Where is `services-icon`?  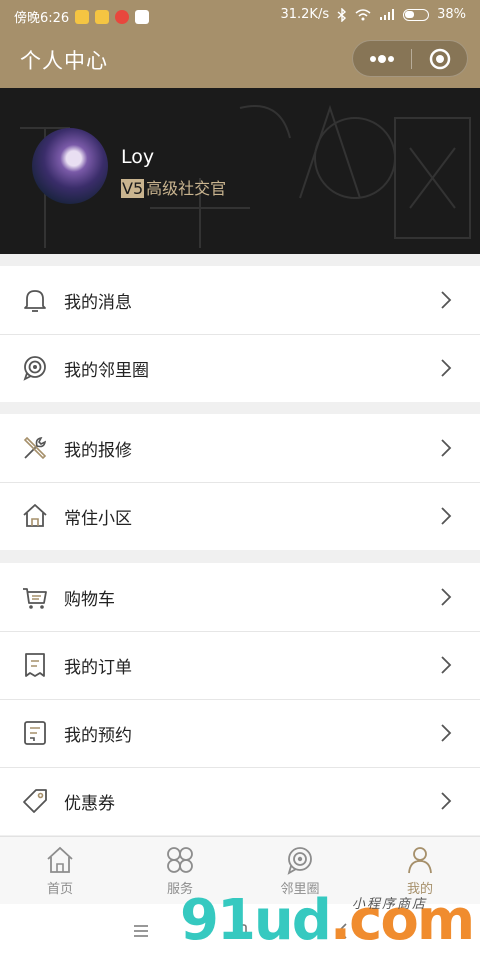
services-icon is located at coordinates (180, 860).